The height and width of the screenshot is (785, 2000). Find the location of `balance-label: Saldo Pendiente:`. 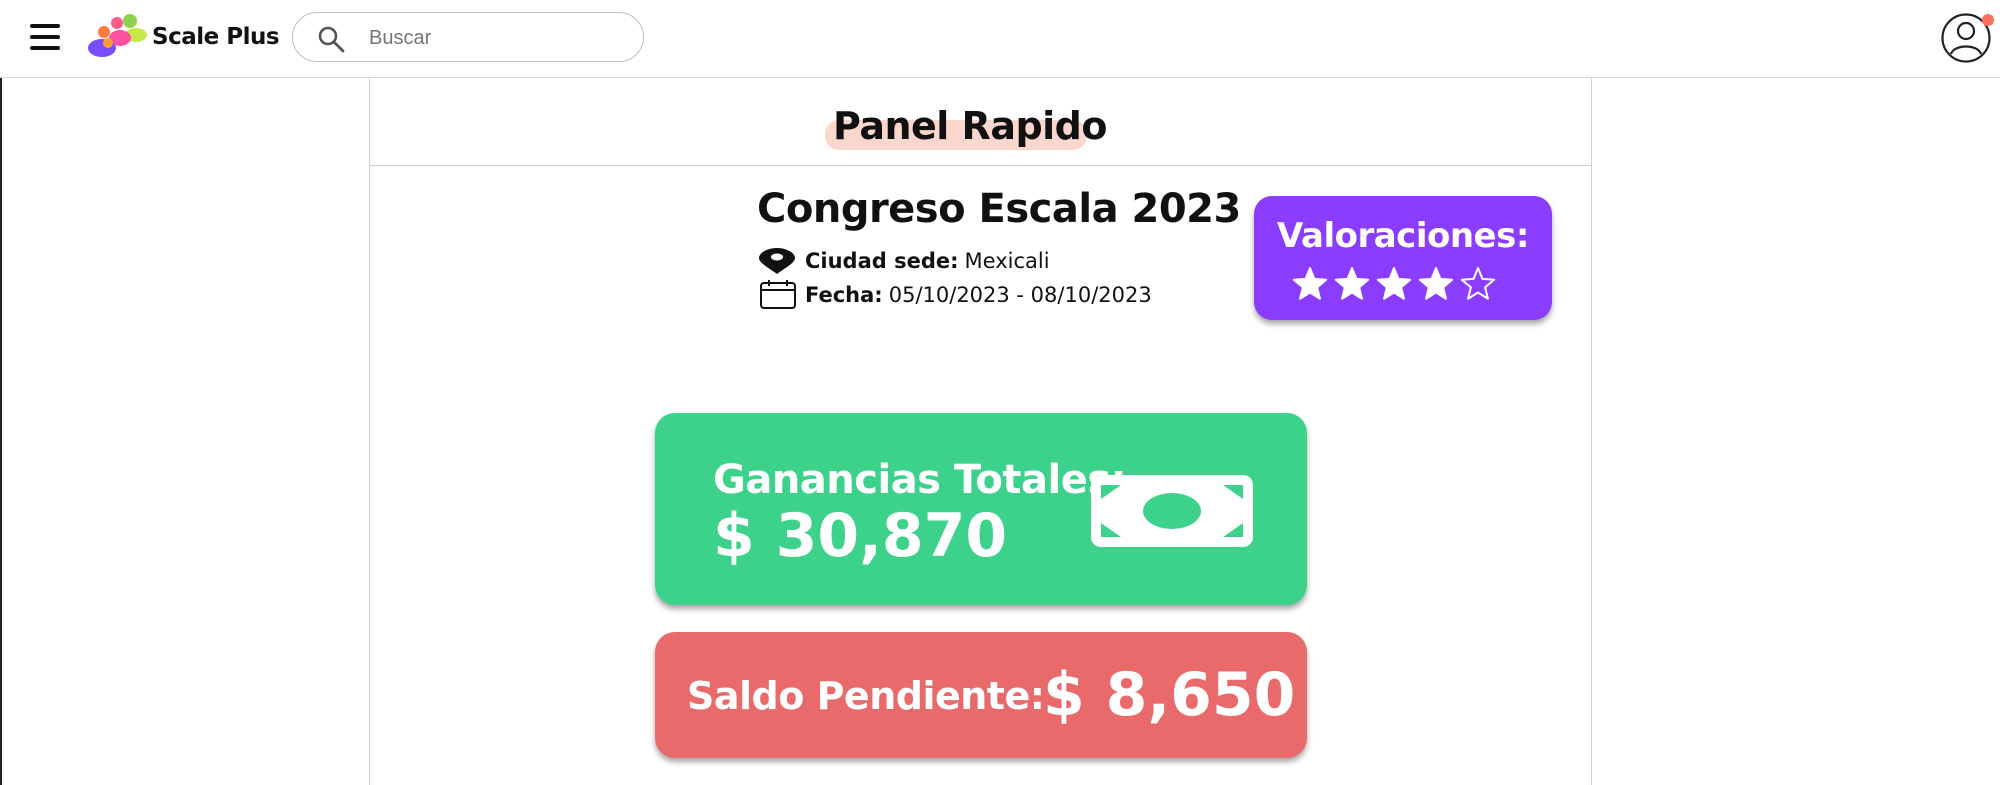

balance-label: Saldo Pendiente: is located at coordinates (866, 696).